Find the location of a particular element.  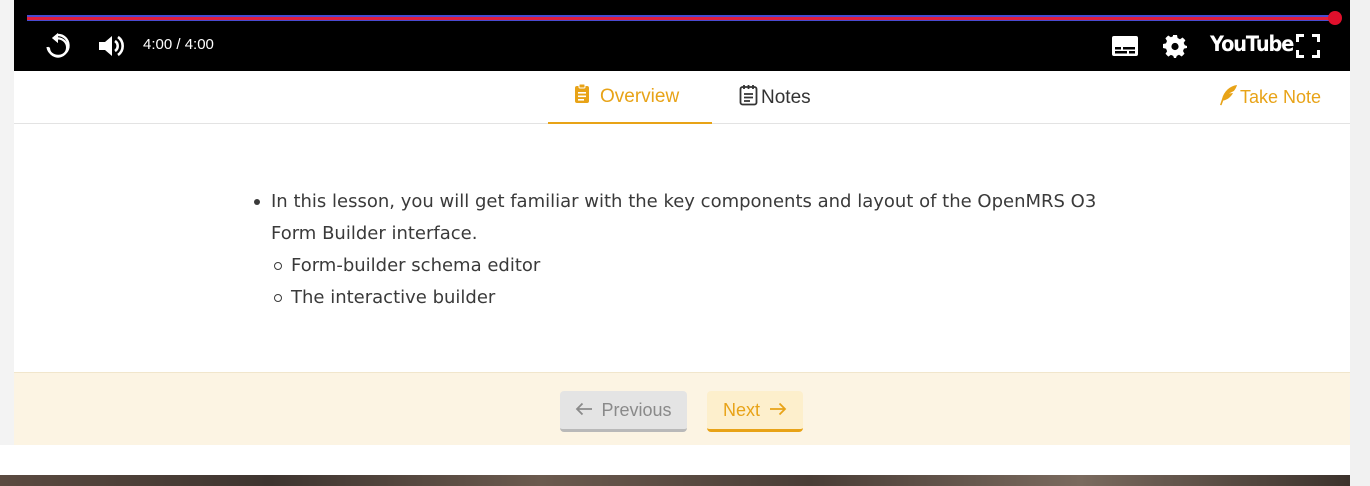

next-button: Next is located at coordinates (755, 411).